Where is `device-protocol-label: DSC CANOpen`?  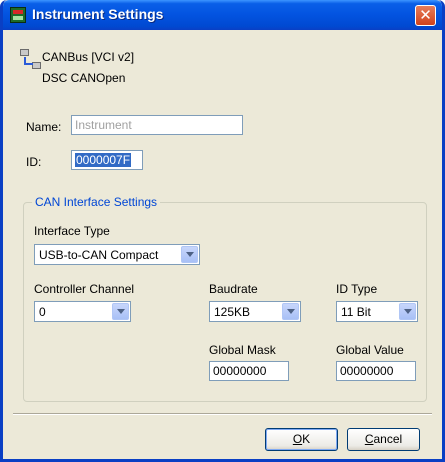
device-protocol-label: DSC CANOpen is located at coordinates (84, 78).